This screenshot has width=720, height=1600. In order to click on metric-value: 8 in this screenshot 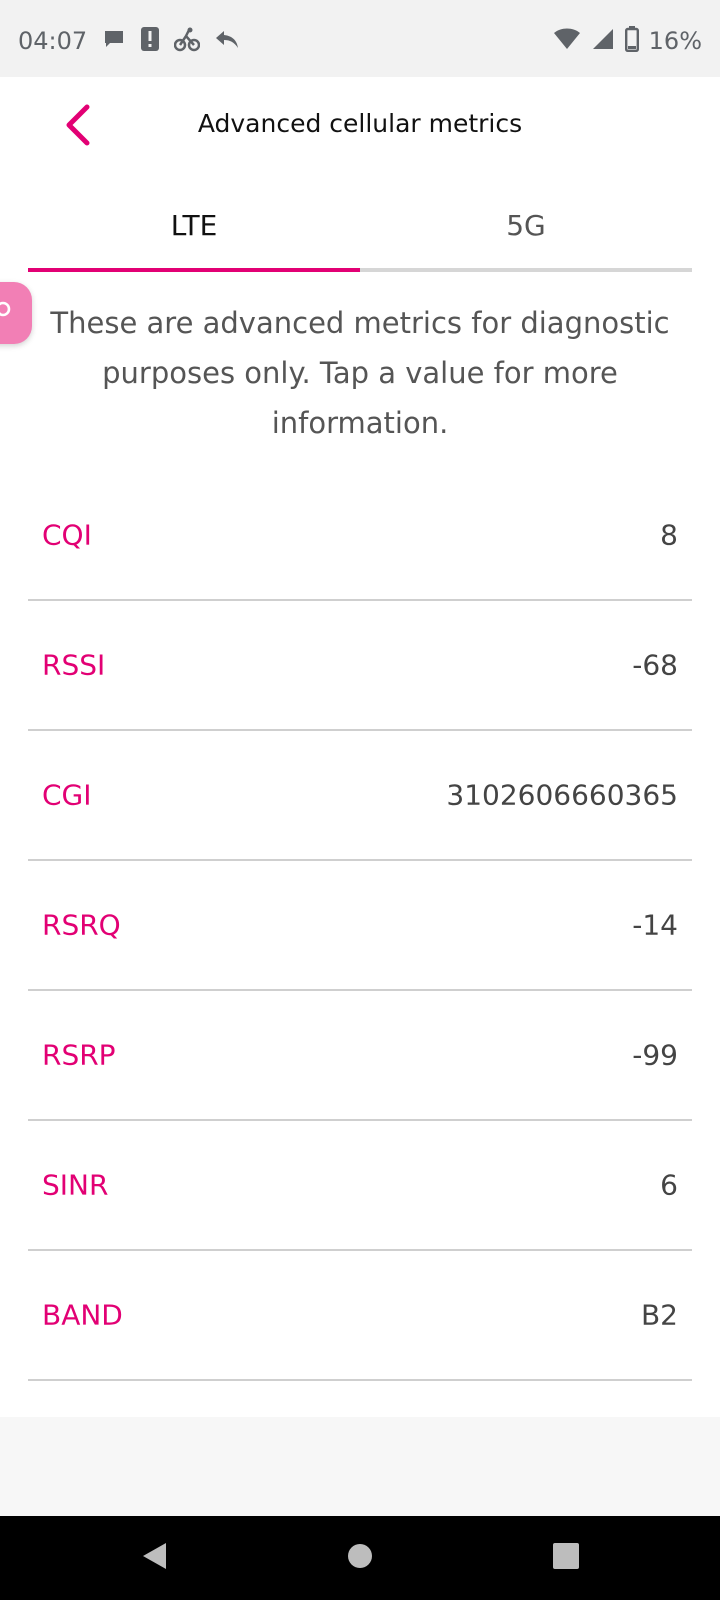, I will do `click(669, 535)`.